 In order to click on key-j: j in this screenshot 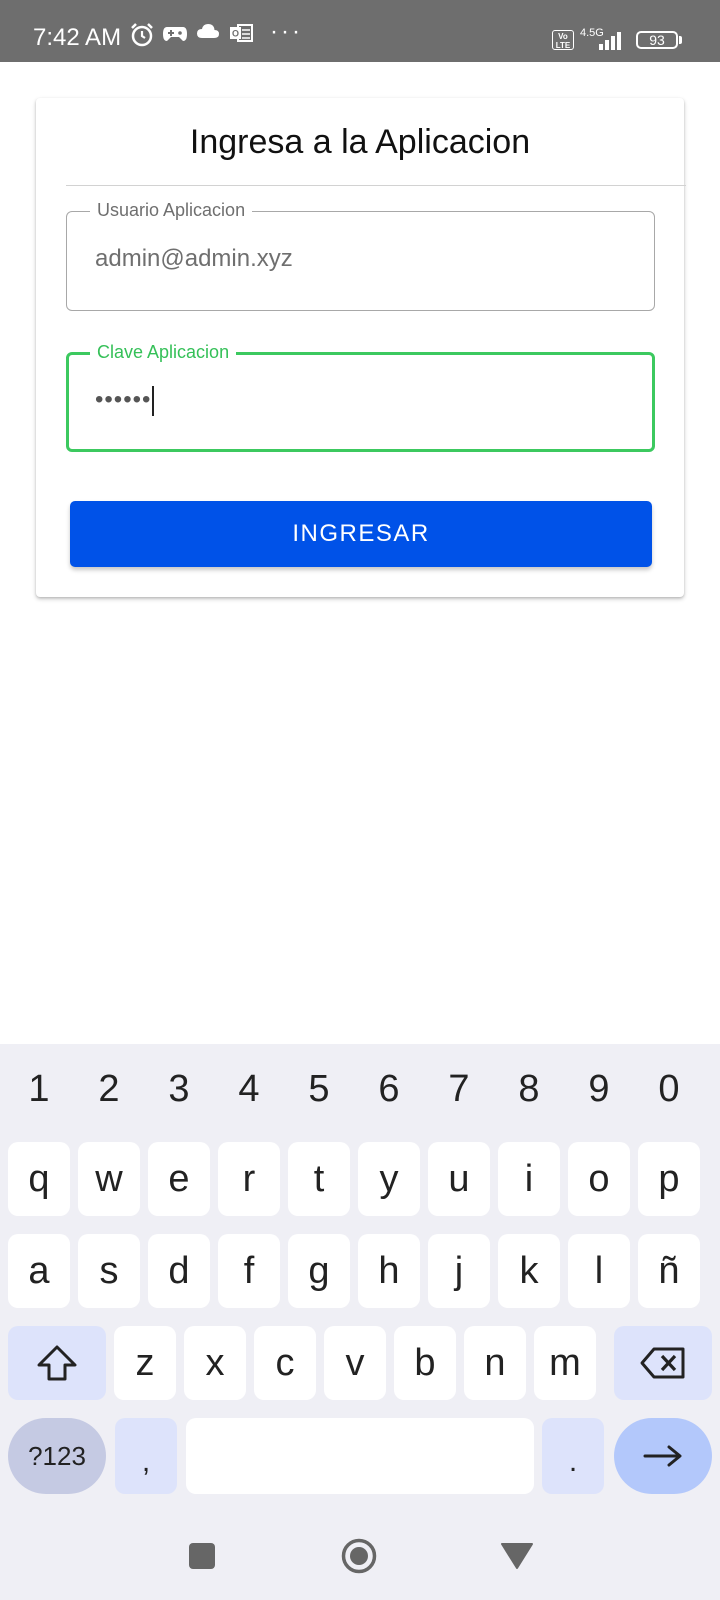, I will do `click(459, 1271)`.